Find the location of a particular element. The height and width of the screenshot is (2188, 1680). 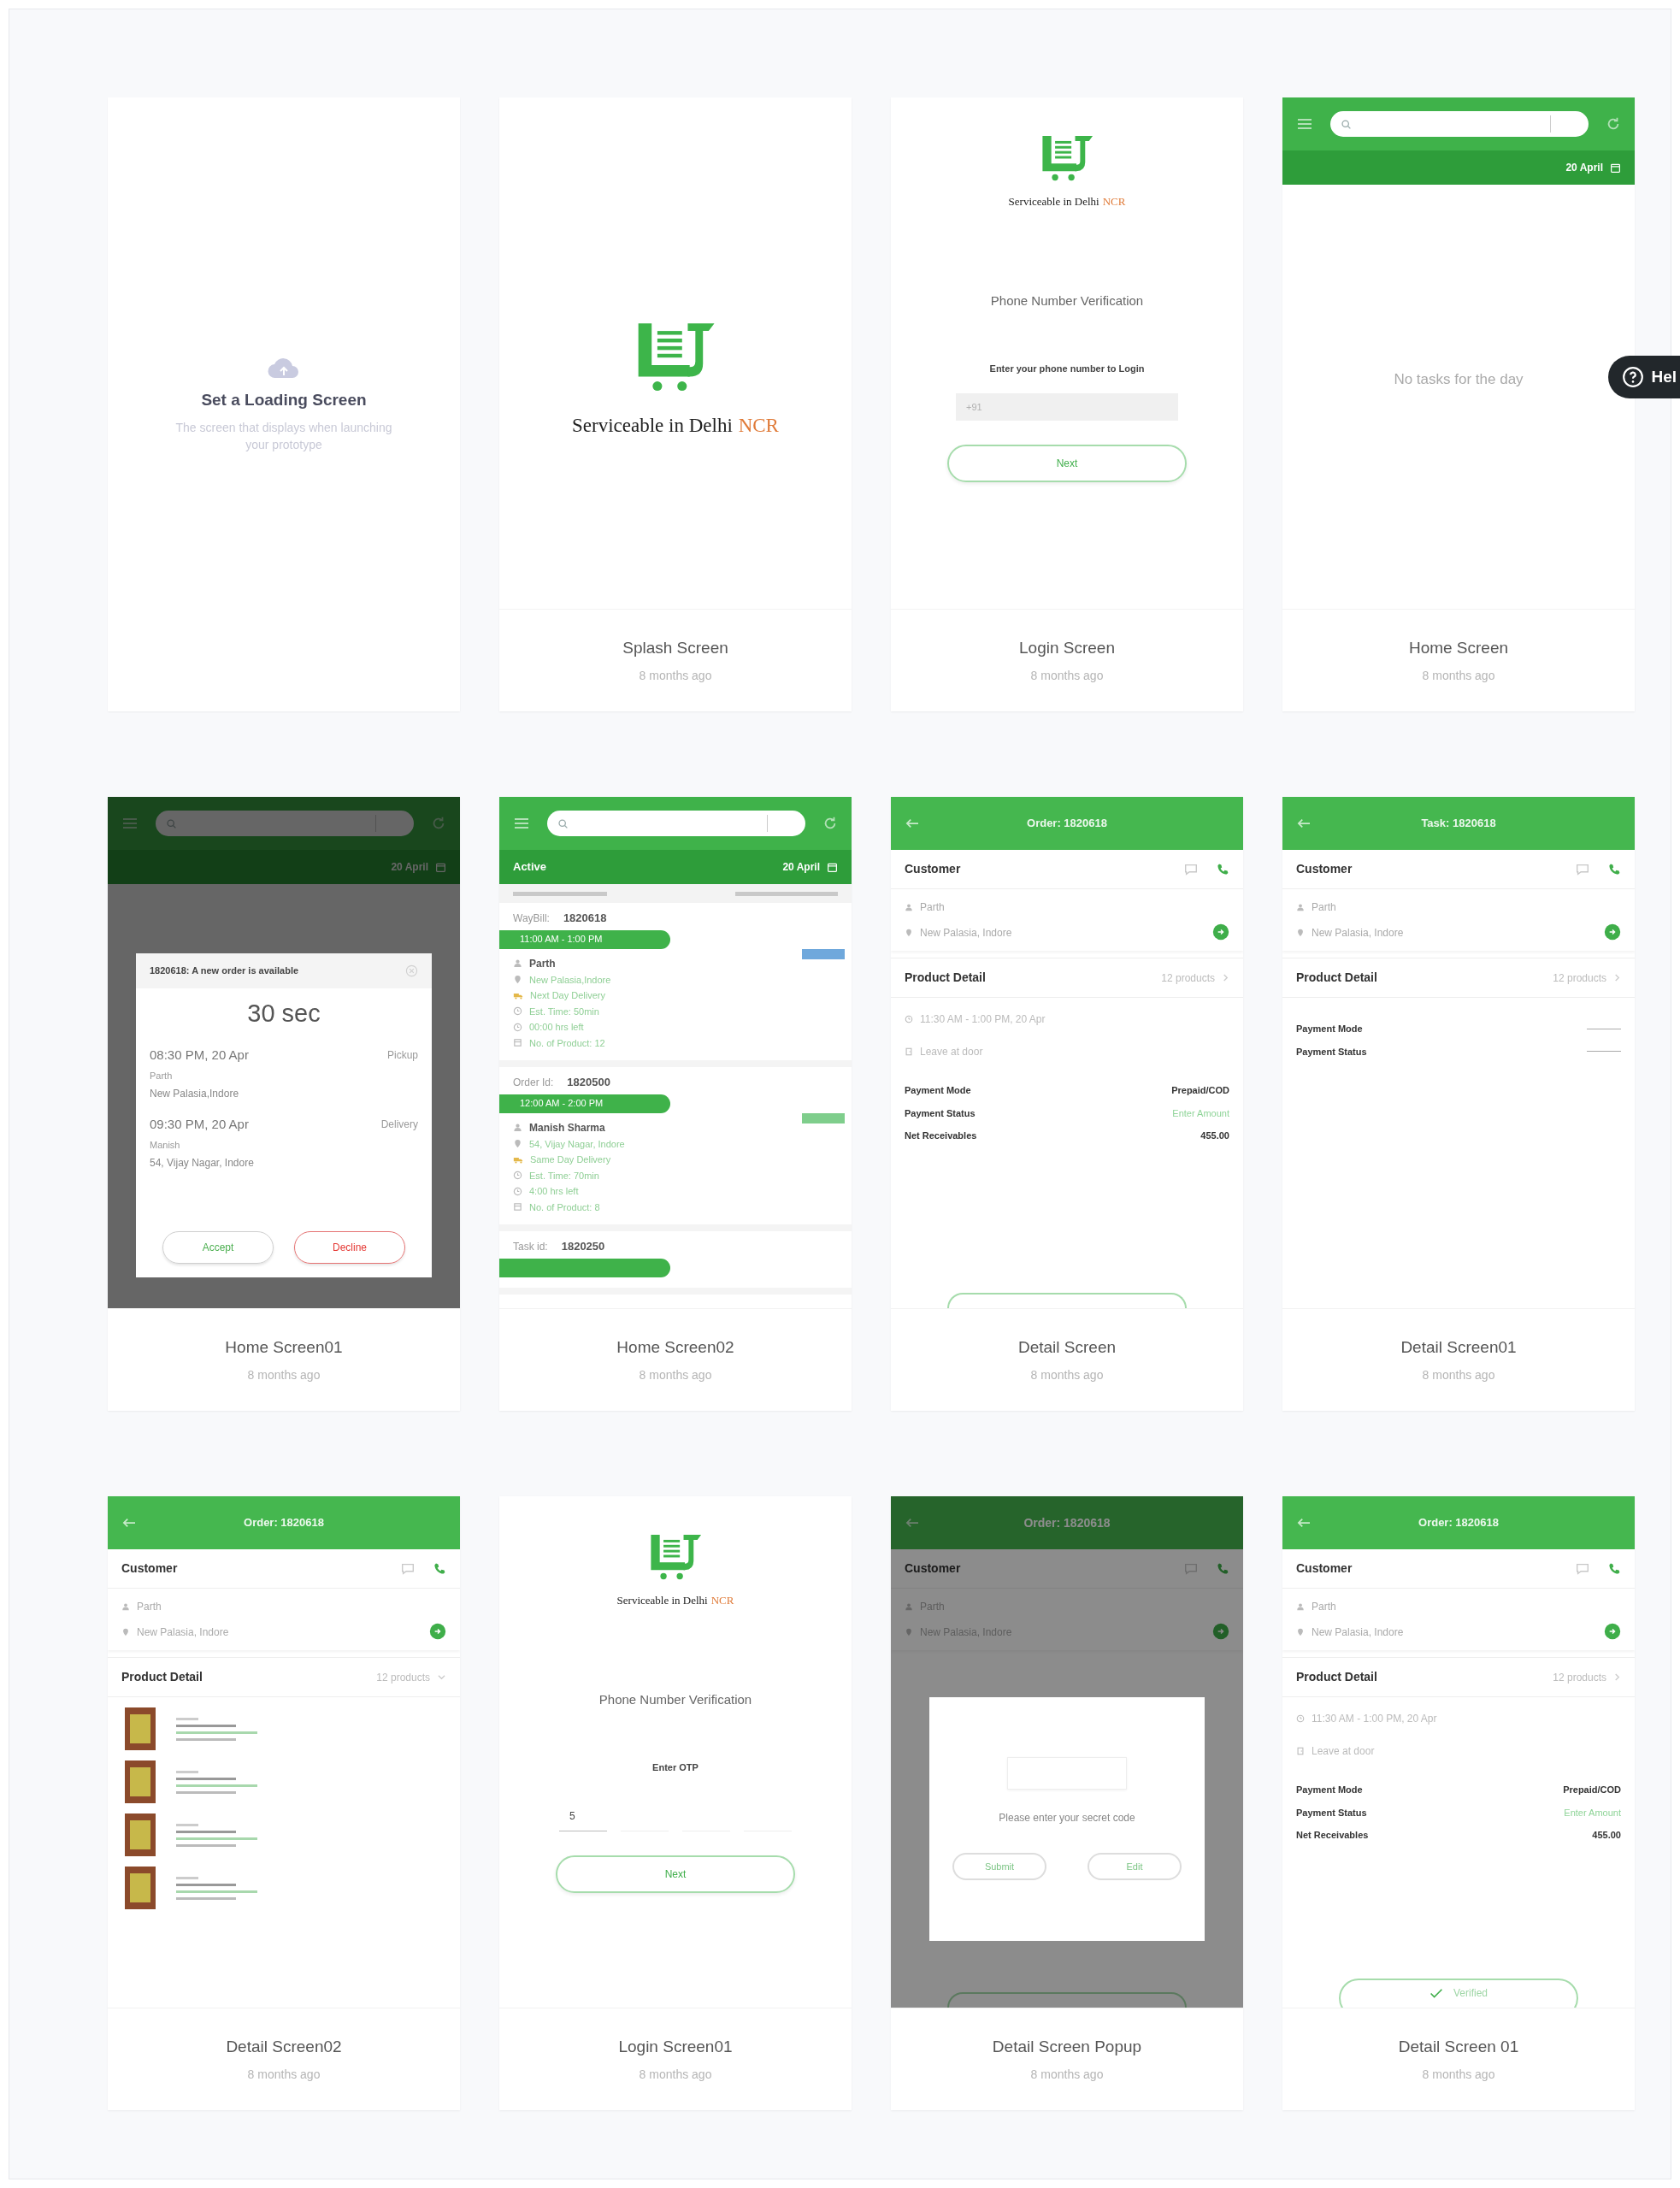

stop-address: New Palasia,Indore is located at coordinates (195, 1094).